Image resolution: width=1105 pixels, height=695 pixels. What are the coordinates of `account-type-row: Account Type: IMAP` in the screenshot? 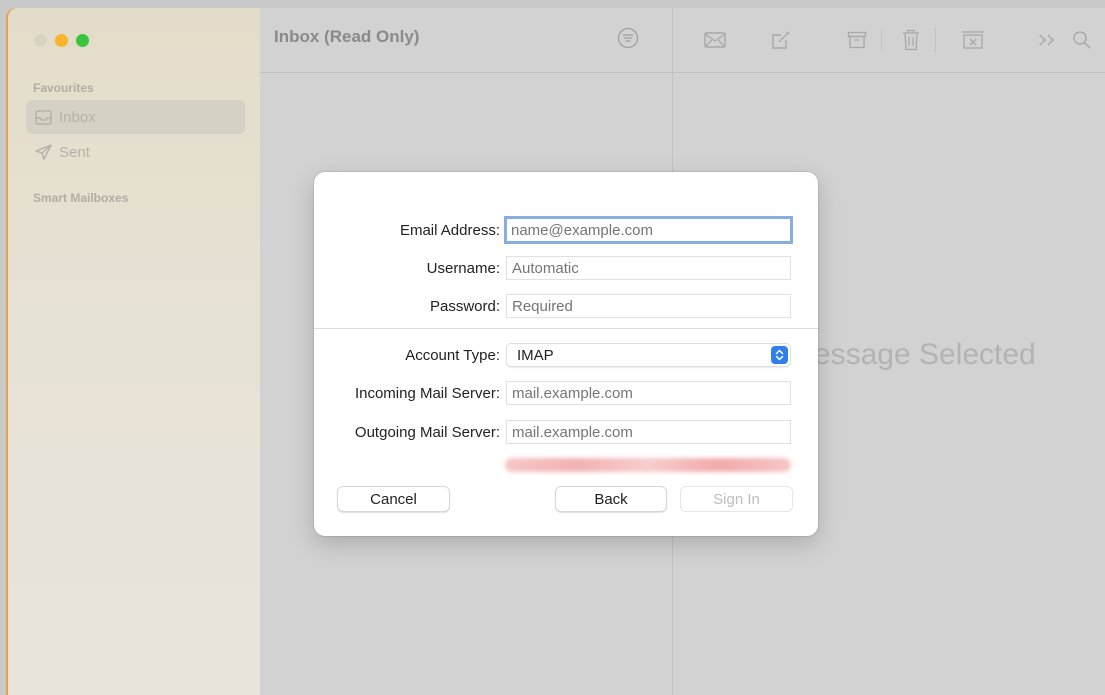 It's located at (566, 356).